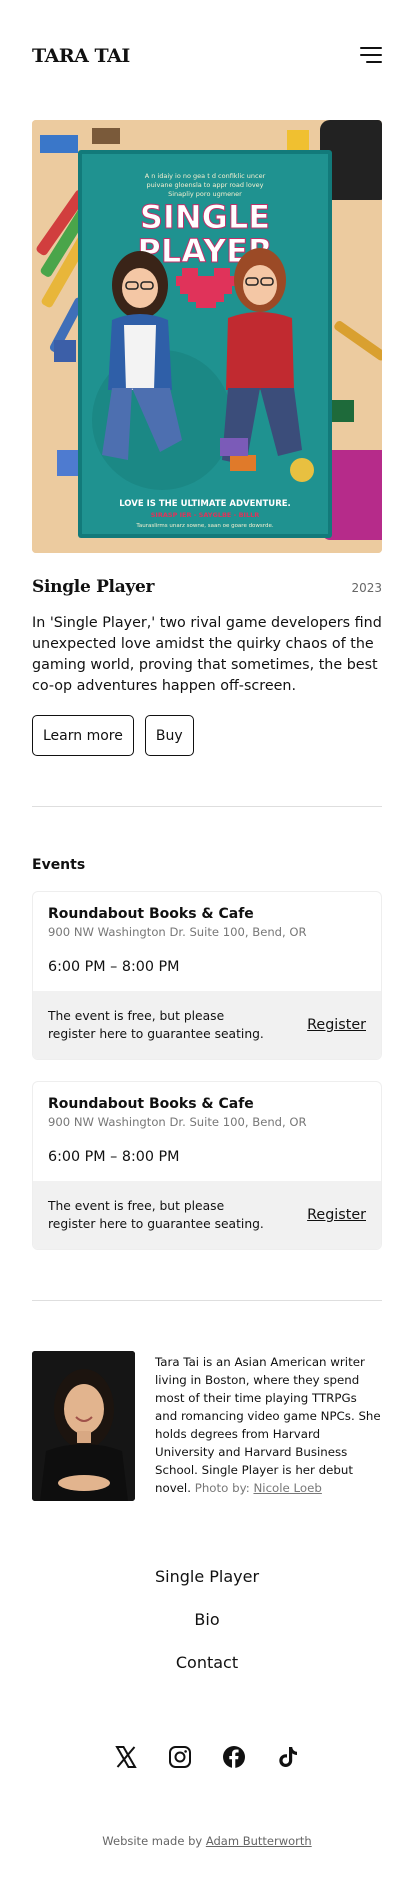  I want to click on photo-credit-prefix: Photo by:, so click(222, 1488).